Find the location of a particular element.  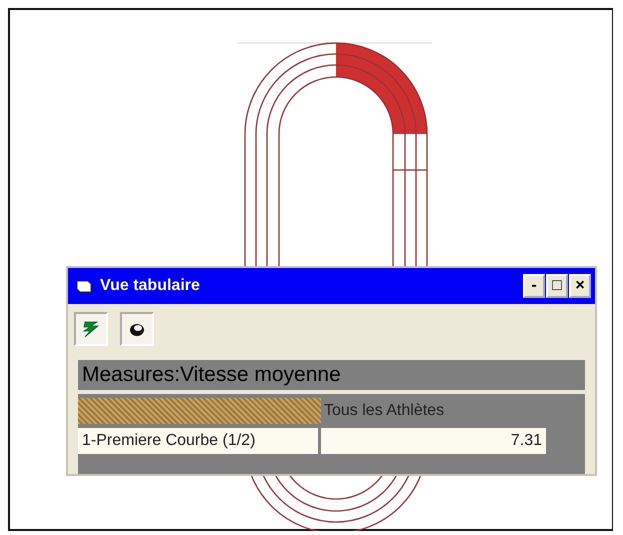

window-title: Vue tabulaire is located at coordinates (150, 286).